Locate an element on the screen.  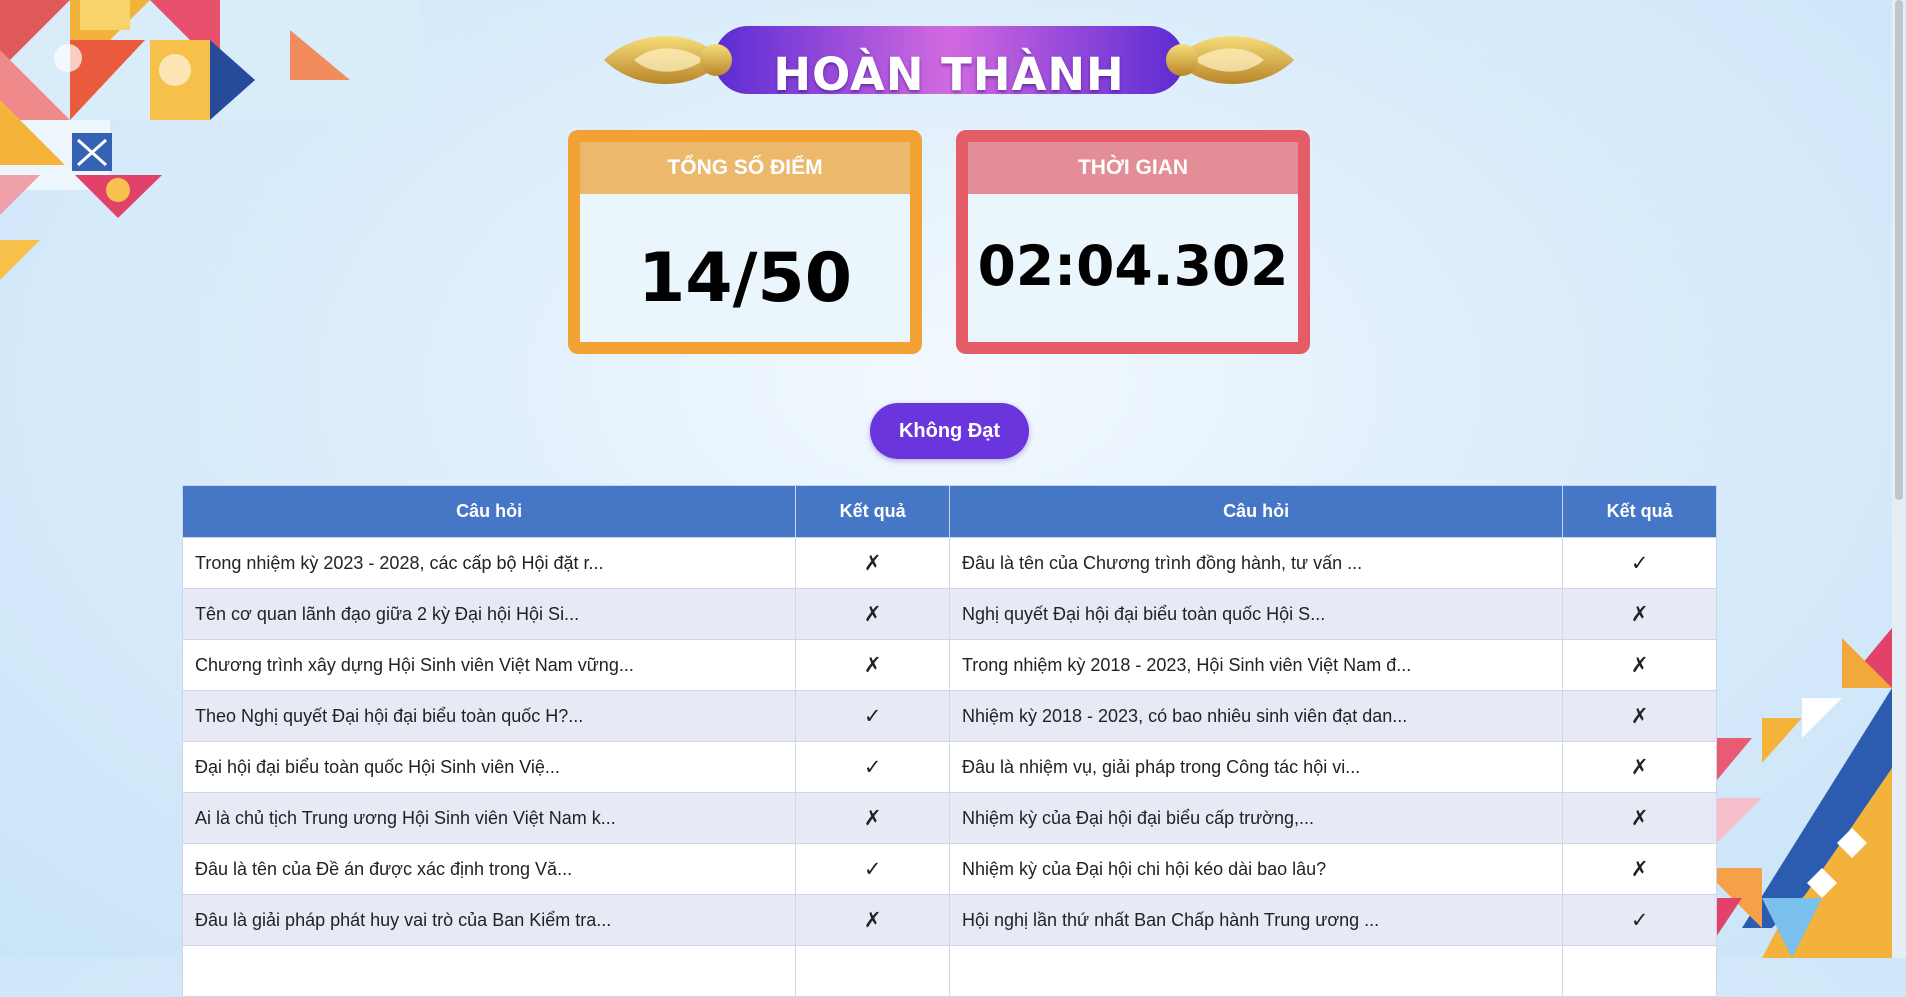
score-value: 14/50 is located at coordinates (745, 278).